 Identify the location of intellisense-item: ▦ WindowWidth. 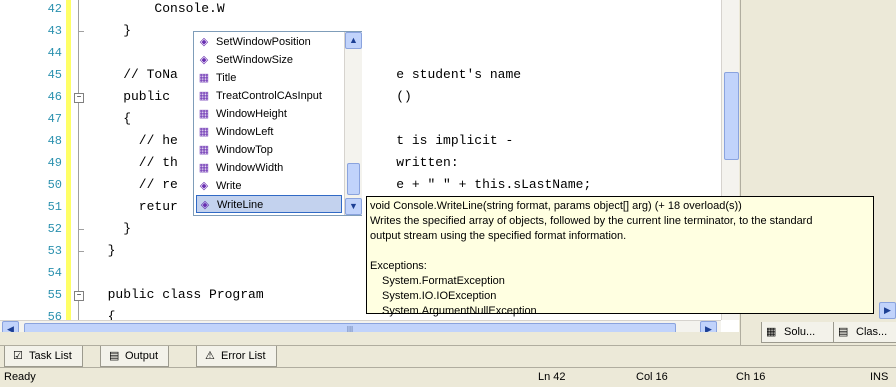
(269, 168).